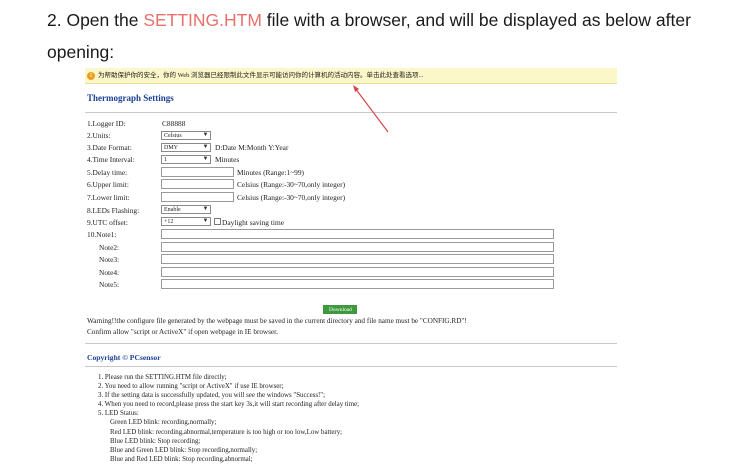 The image size is (750, 474). Describe the element at coordinates (197, 197) in the screenshot. I see `lower-limit-input` at that location.